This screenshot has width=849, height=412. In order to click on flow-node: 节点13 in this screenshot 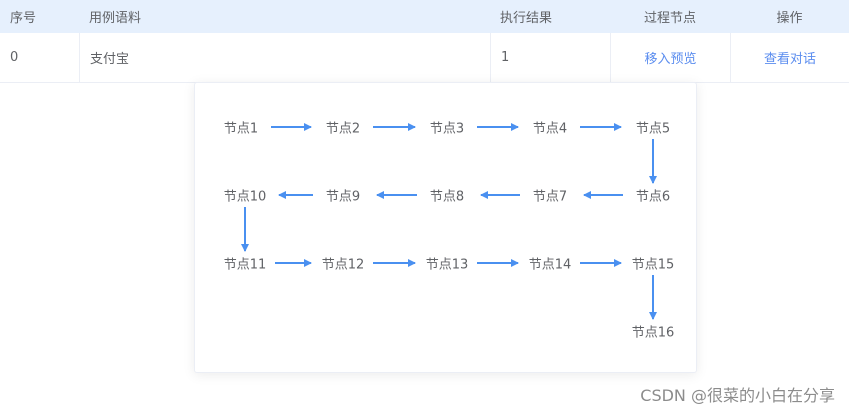, I will do `click(447, 265)`.